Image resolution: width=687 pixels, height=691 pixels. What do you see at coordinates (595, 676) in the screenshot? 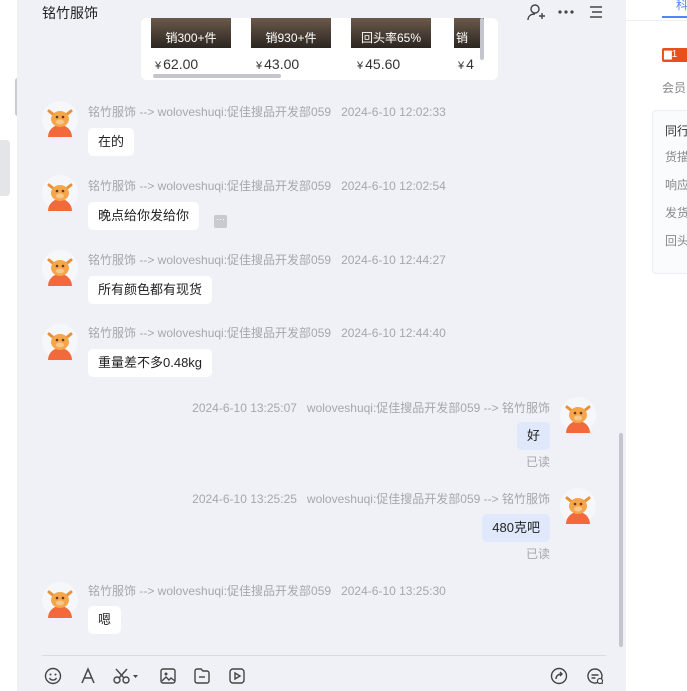
I see `quick-reply-icon` at bounding box center [595, 676].